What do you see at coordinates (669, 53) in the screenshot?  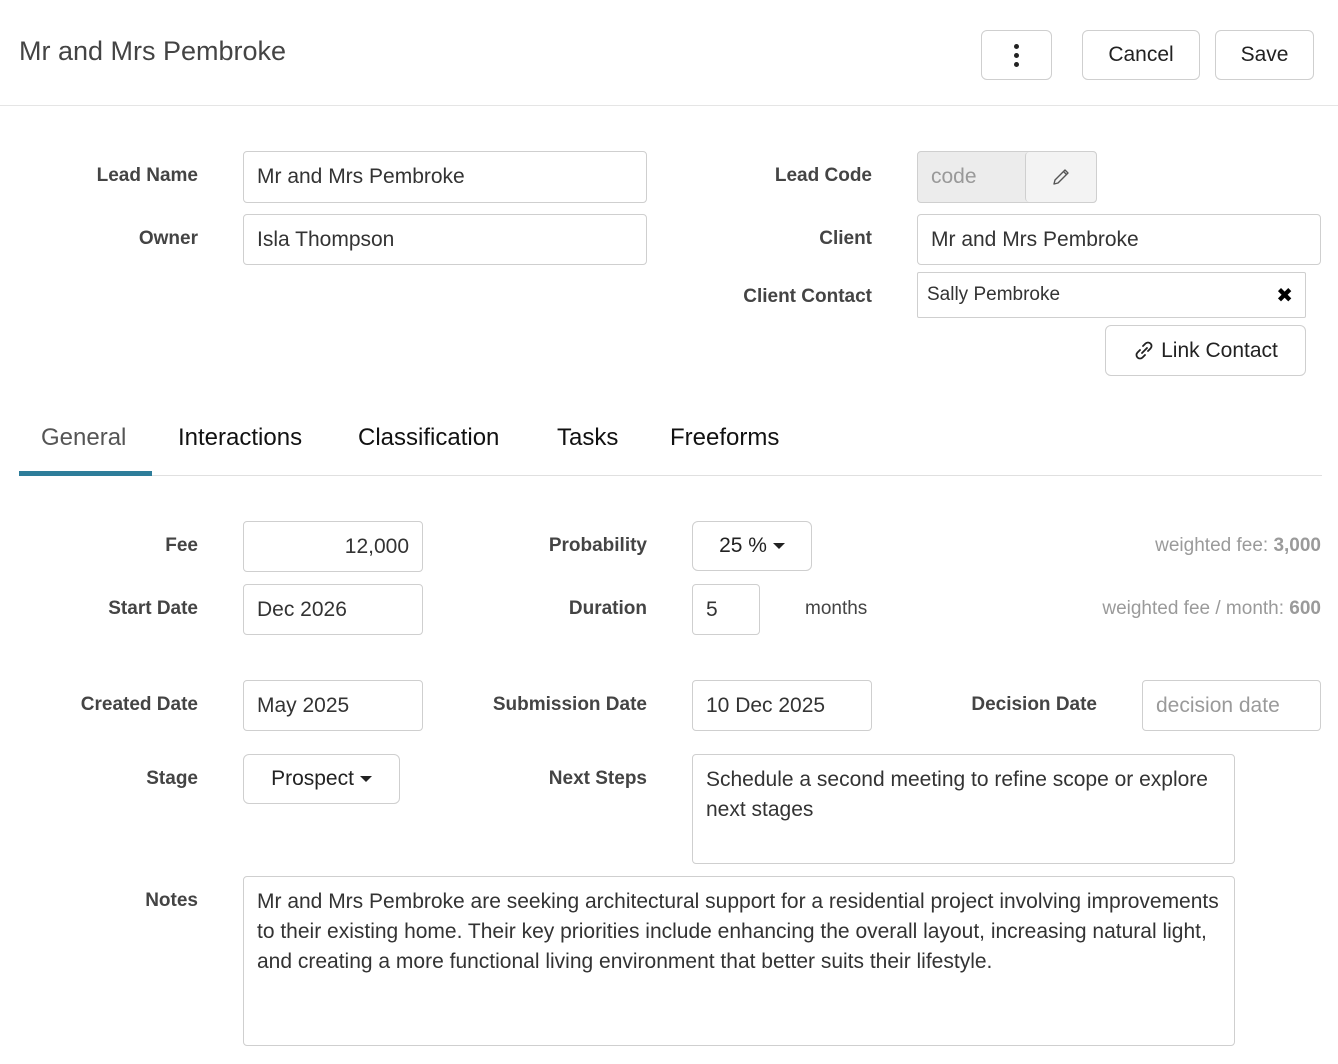 I see `page-header: Mr and Mrs Pembroke Cancel Save` at bounding box center [669, 53].